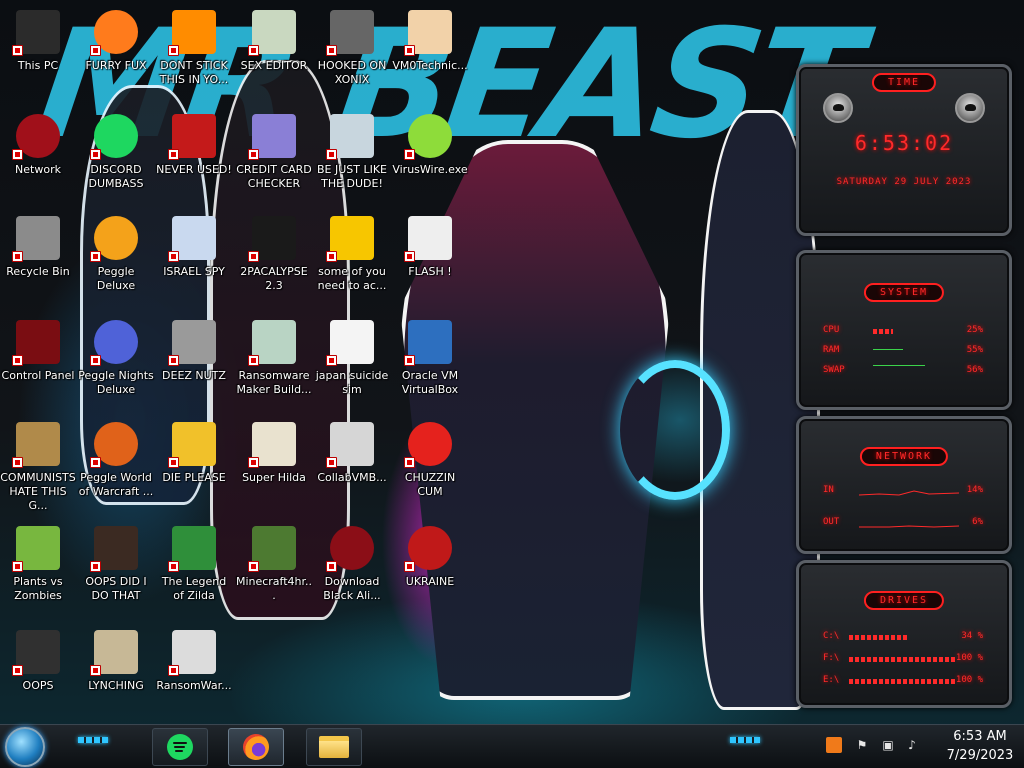 The width and height of the screenshot is (1024, 768). Describe the element at coordinates (38, 262) in the screenshot. I see `desktop-icon: Recycle Bin` at that location.